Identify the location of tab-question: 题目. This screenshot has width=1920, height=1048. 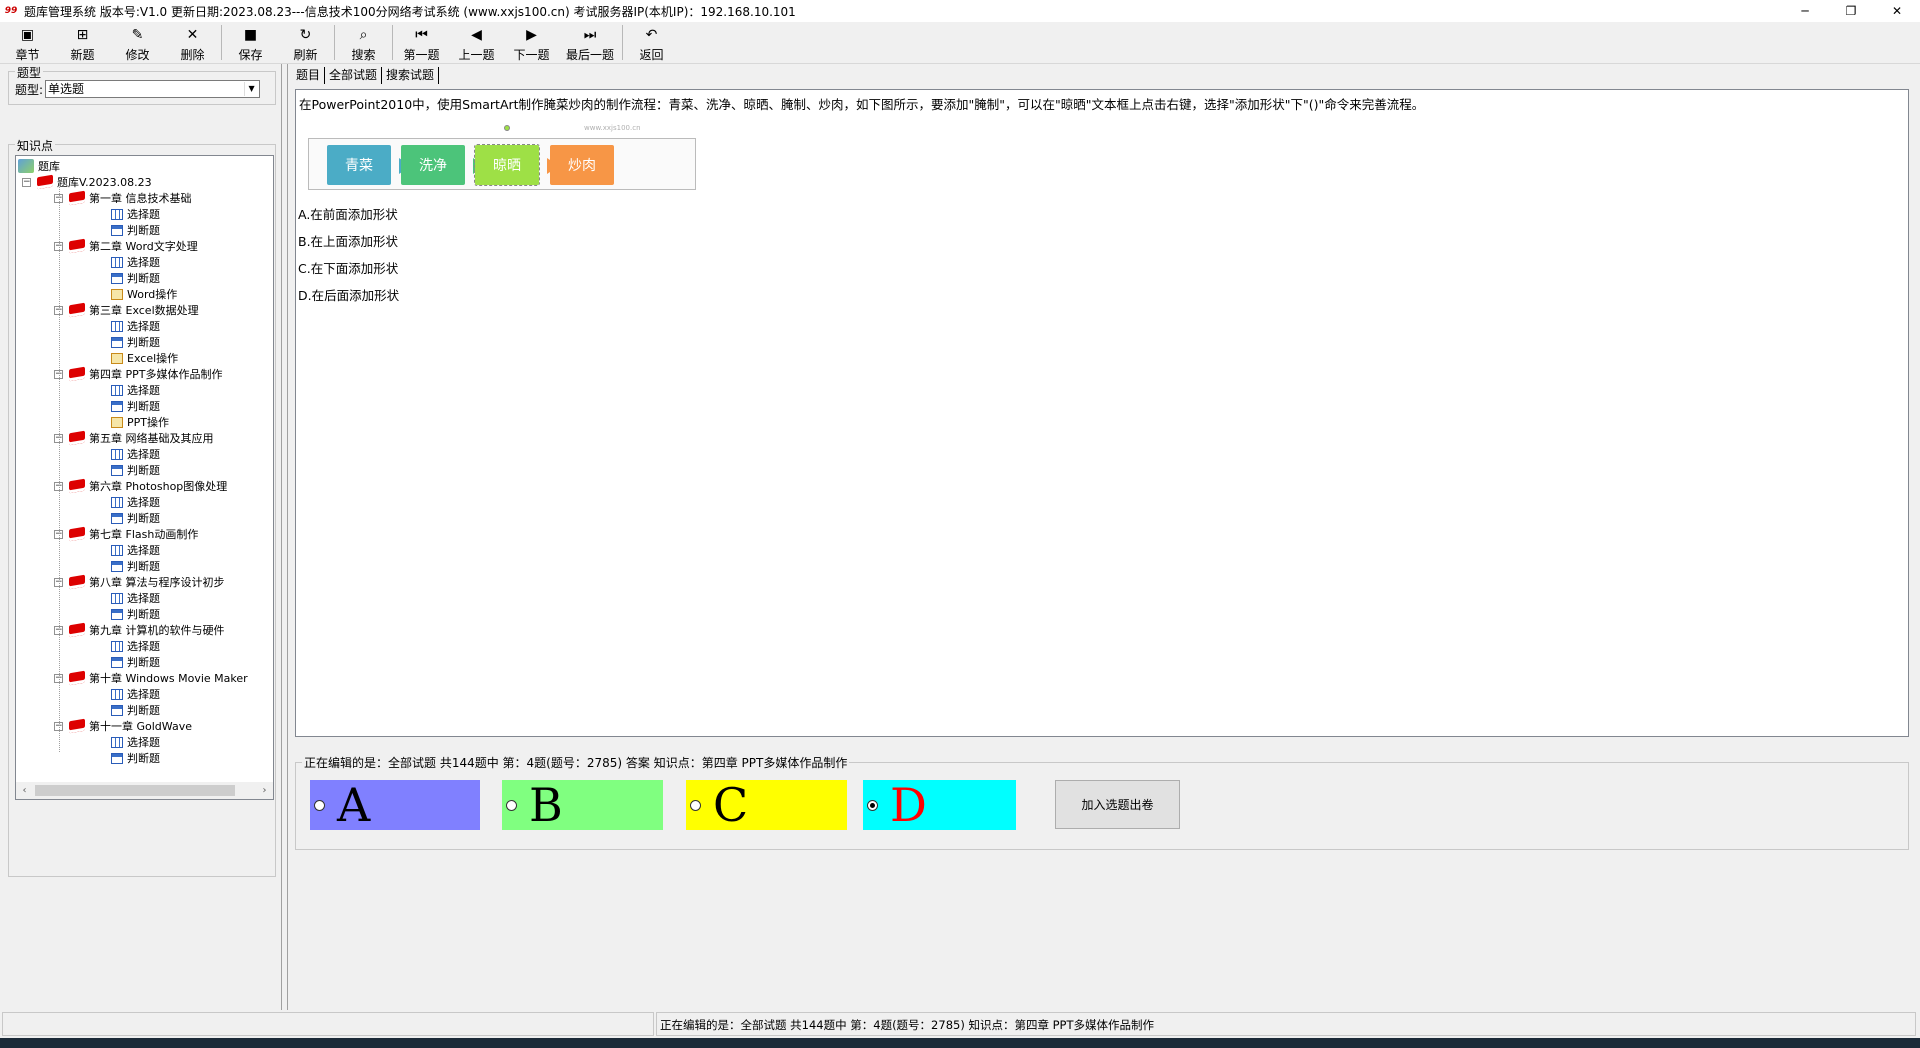
(309, 75).